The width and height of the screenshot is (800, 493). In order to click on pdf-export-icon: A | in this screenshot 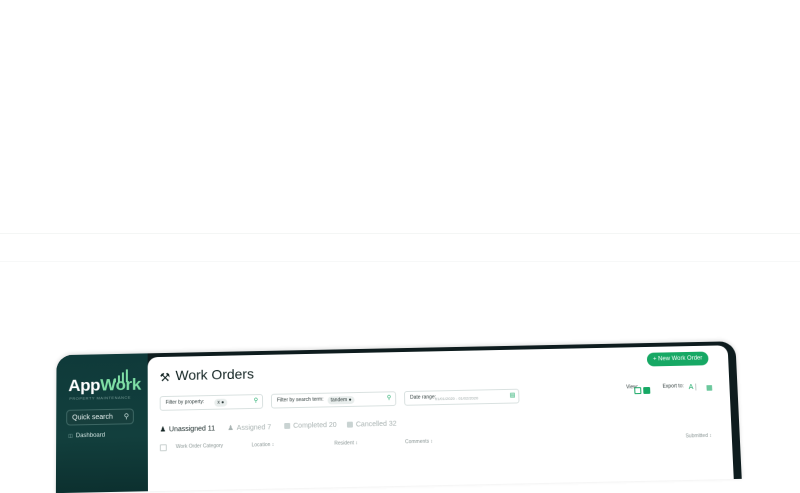, I will do `click(693, 387)`.